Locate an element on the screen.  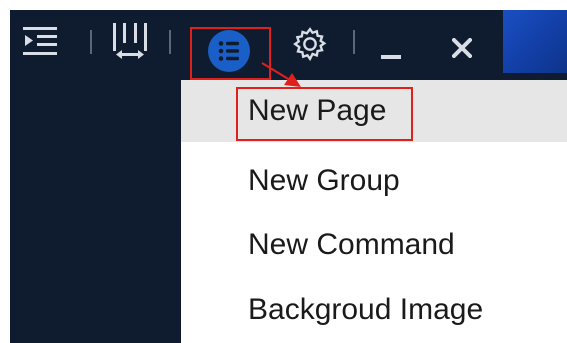
menu-item-highlight-box is located at coordinates (324, 114).